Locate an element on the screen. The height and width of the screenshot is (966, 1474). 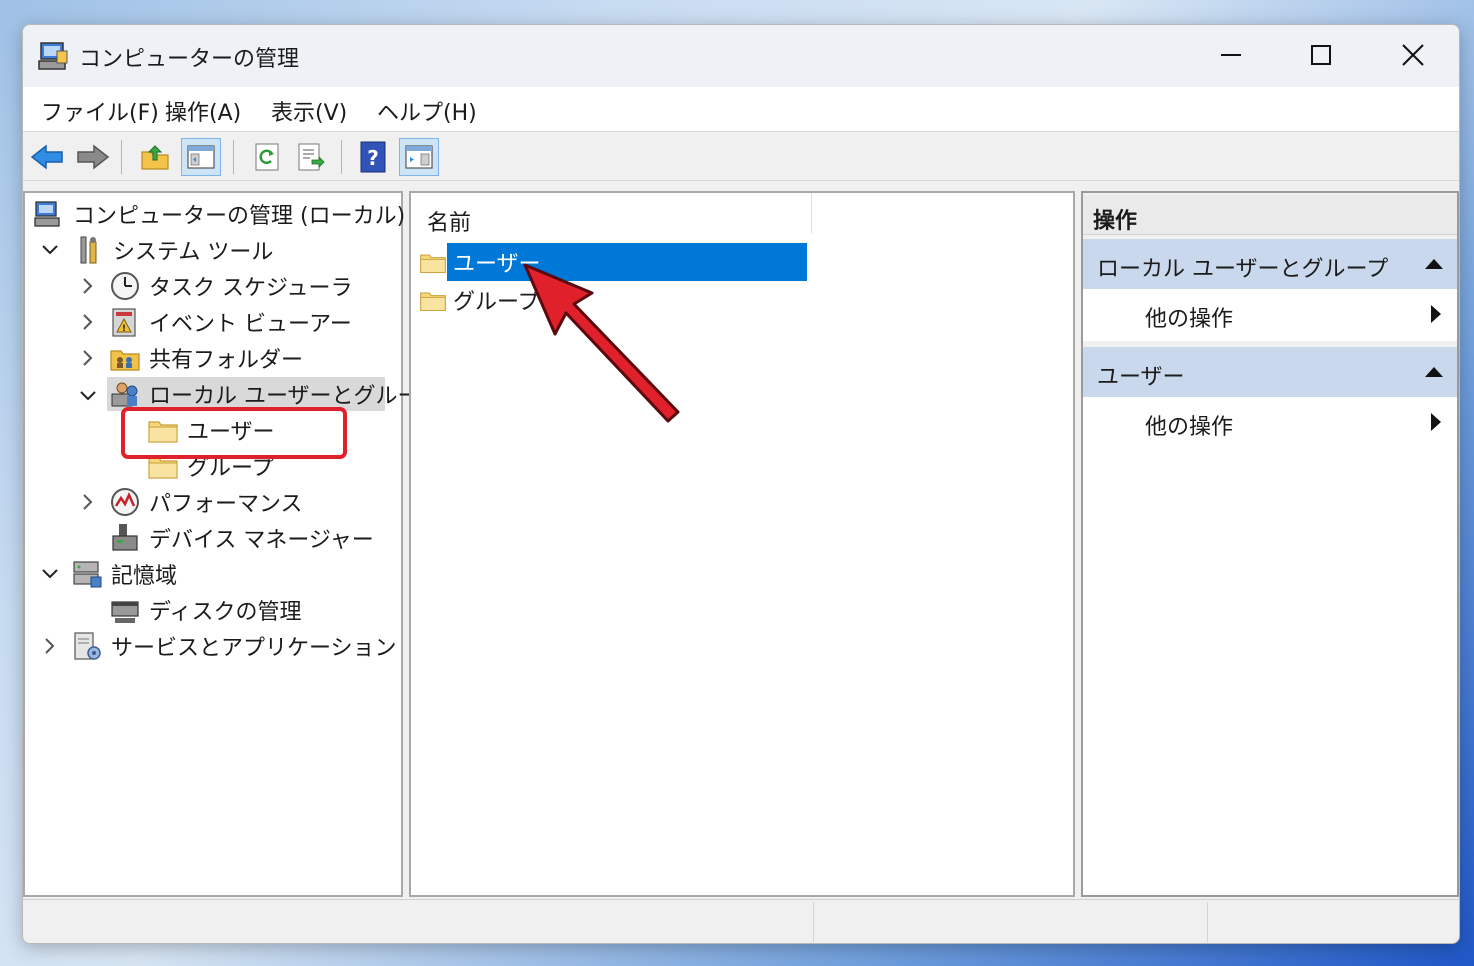
action-pane-title: 操作 is located at coordinates (1270, 215).